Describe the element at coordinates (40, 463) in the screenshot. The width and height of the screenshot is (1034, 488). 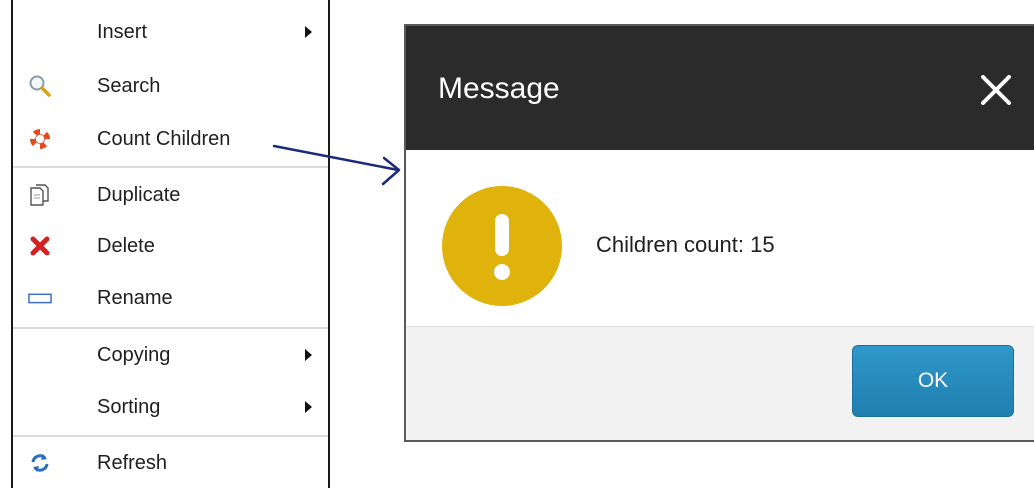
I see `refresh-icon` at that location.